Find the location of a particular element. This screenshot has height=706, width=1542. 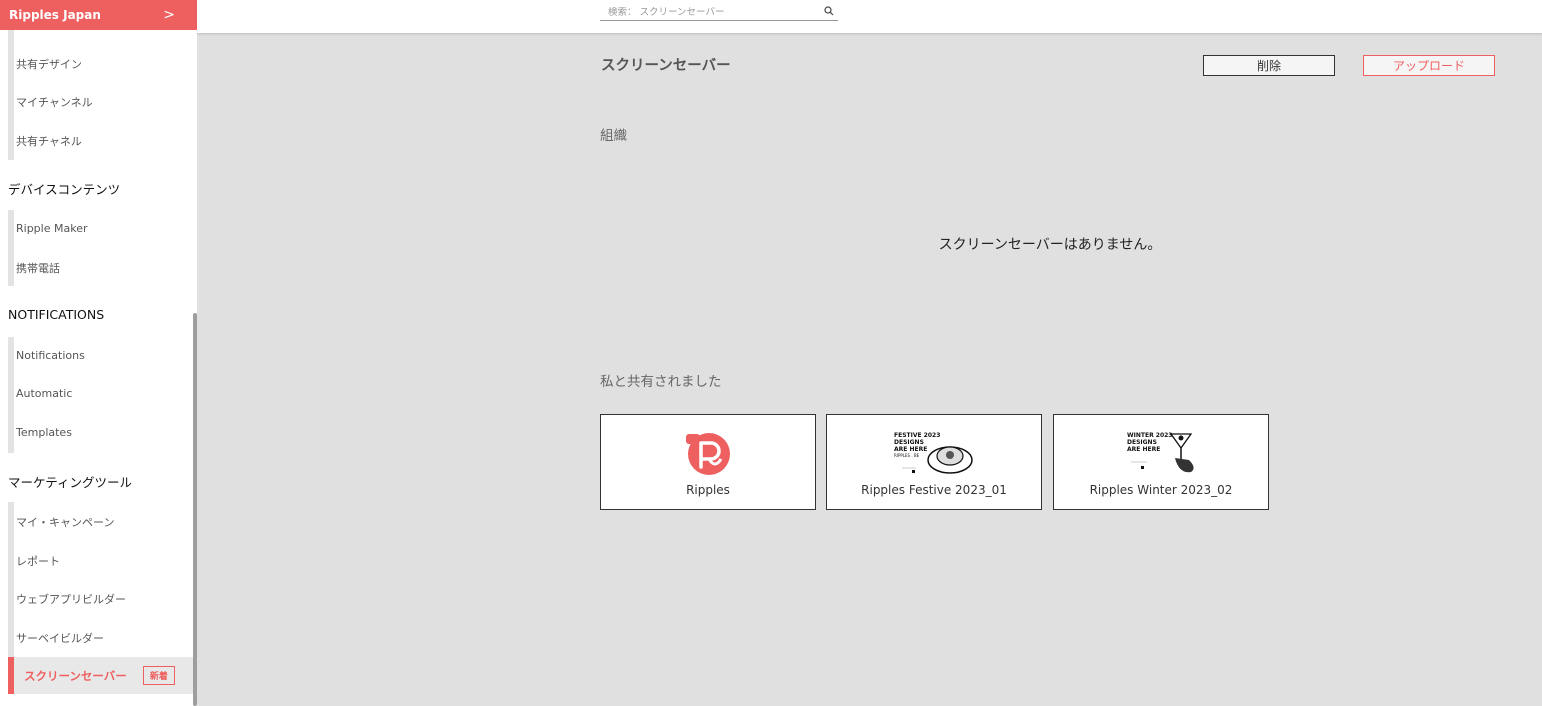

card-title: Ripples Winter 2023_02 is located at coordinates (1161, 490).